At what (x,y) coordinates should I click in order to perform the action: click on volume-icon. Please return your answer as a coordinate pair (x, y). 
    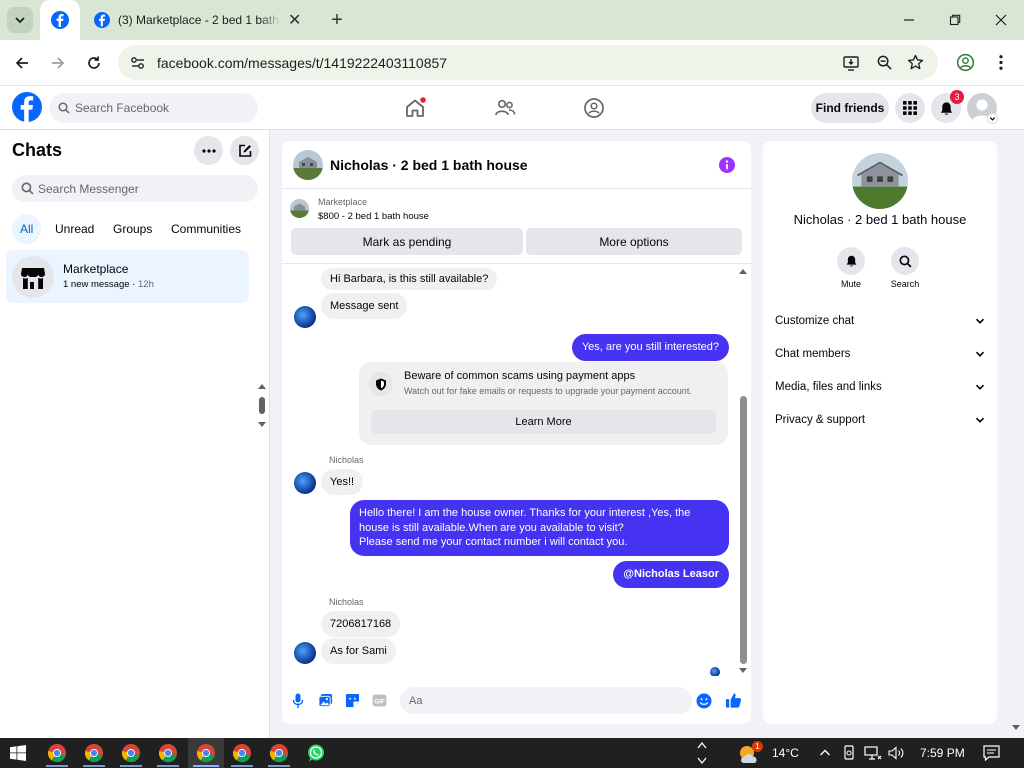
    Looking at the image, I should click on (897, 753).